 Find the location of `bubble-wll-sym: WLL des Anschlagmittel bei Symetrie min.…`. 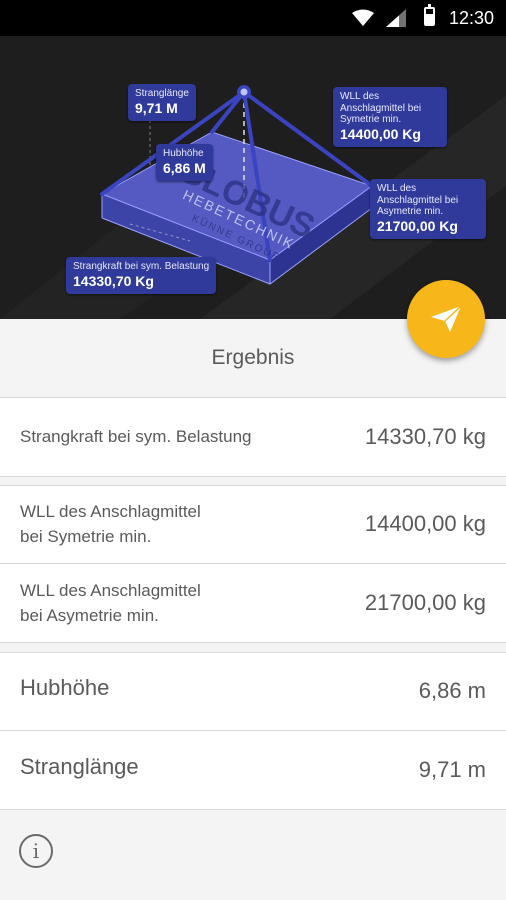

bubble-wll-sym: WLL des Anschlagmittel bei Symetrie min.… is located at coordinates (390, 117).